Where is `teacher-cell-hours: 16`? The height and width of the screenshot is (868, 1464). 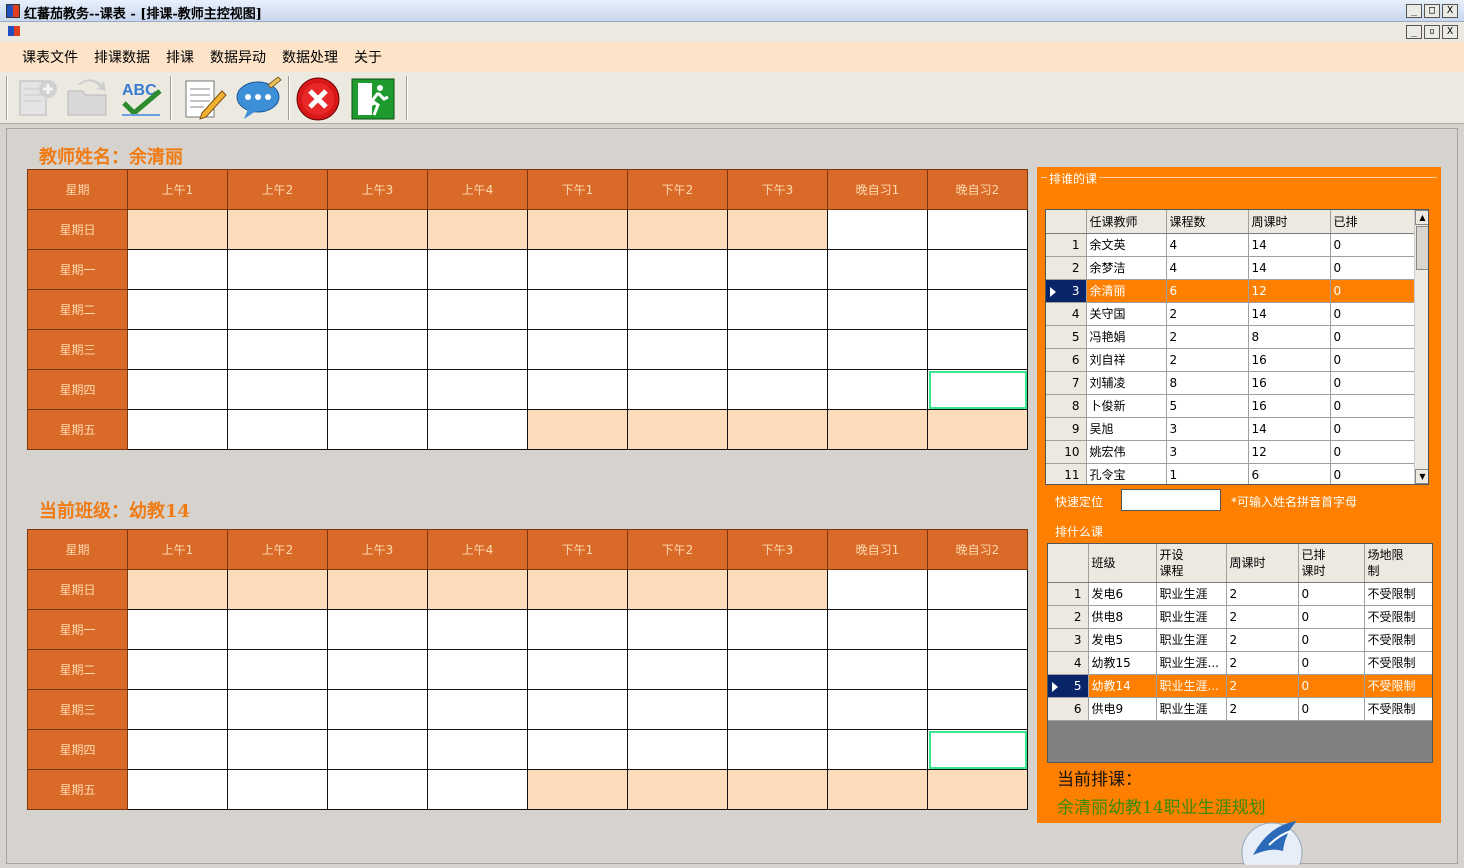 teacher-cell-hours: 16 is located at coordinates (1289, 383).